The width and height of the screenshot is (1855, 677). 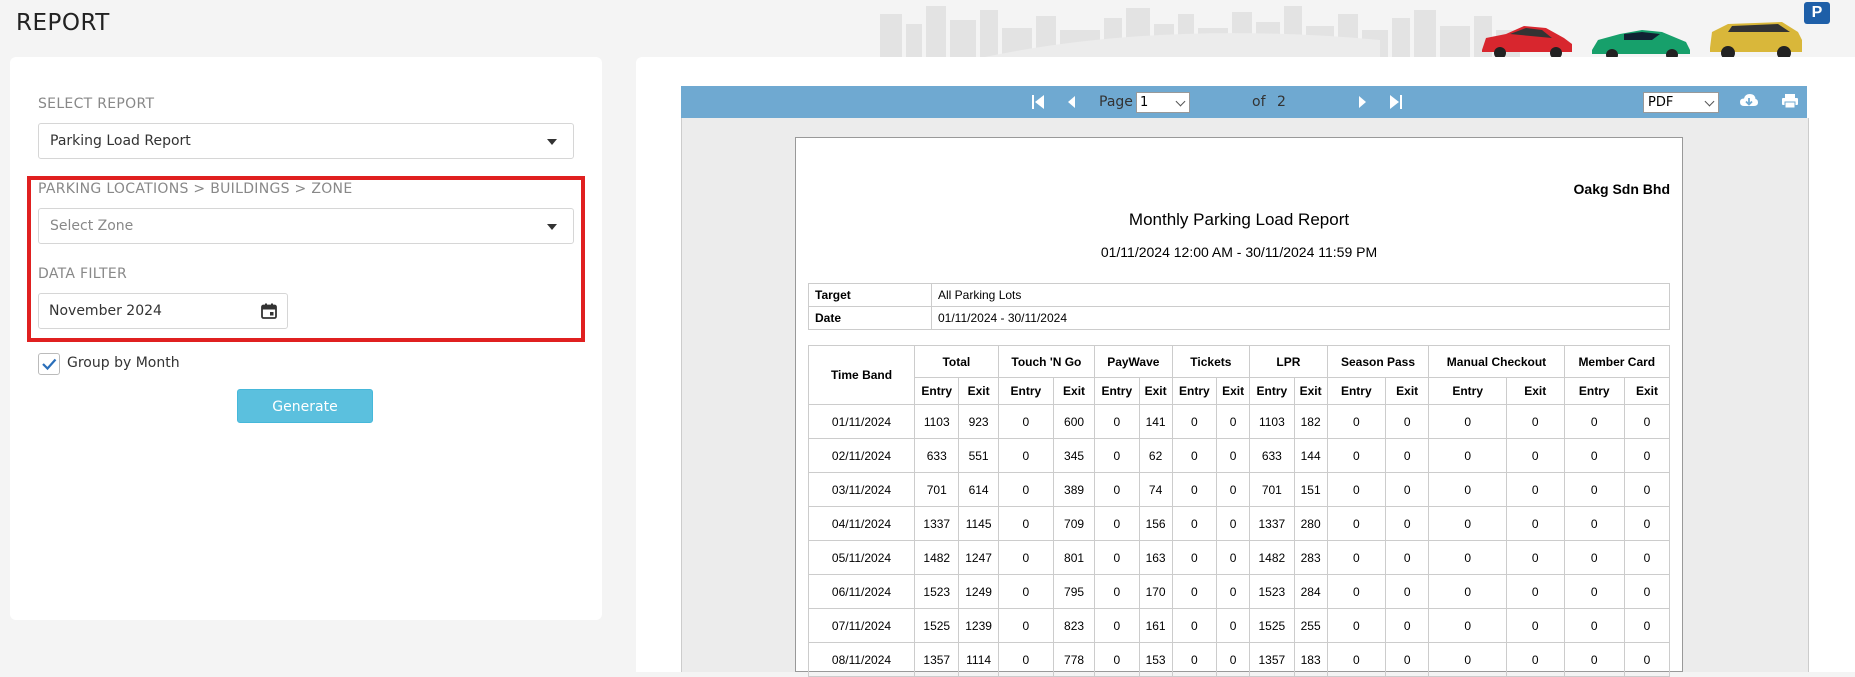 What do you see at coordinates (861, 557) in the screenshot?
I see `time-band-cell: 05/11/2024` at bounding box center [861, 557].